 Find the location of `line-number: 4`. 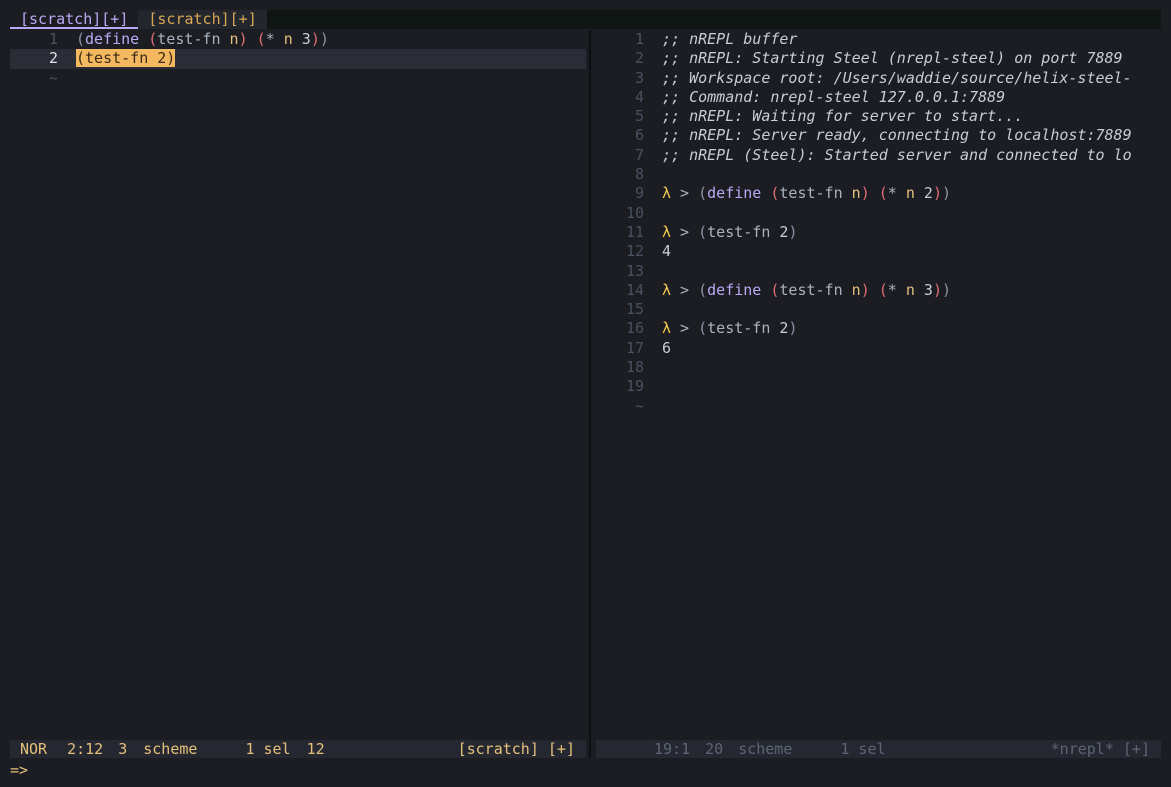

line-number: 4 is located at coordinates (639, 96).